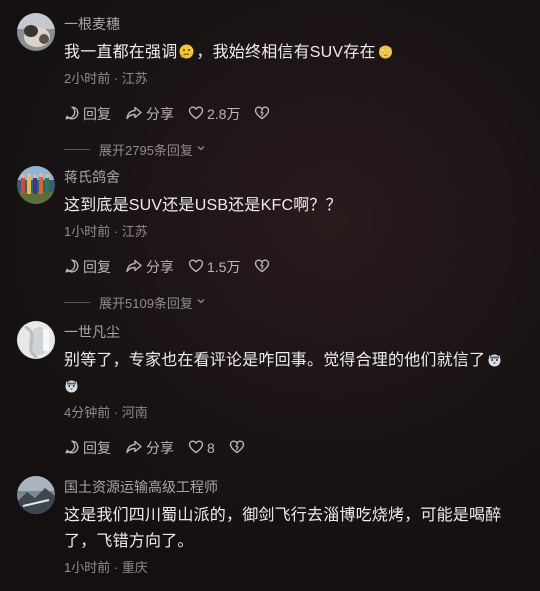 This screenshot has height=591, width=540. What do you see at coordinates (294, 232) in the screenshot?
I see `comment-meta: 1小时前 · 江苏` at bounding box center [294, 232].